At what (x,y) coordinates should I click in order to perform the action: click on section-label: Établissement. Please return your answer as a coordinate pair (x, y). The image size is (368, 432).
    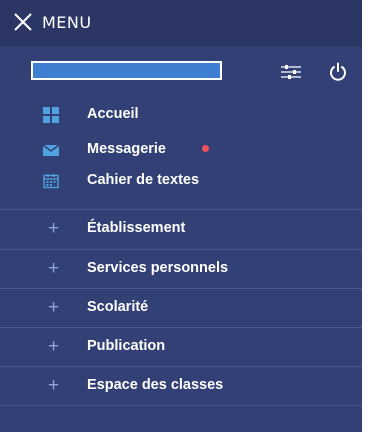
    Looking at the image, I should click on (136, 228).